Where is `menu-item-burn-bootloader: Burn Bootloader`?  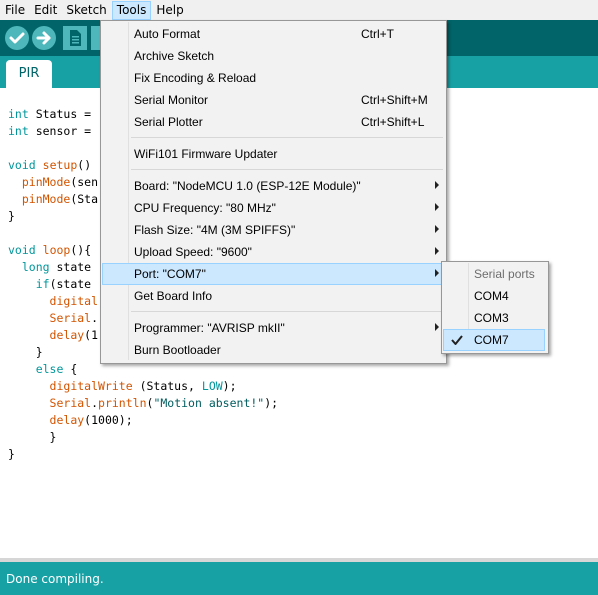 menu-item-burn-bootloader: Burn Bootloader is located at coordinates (272, 350).